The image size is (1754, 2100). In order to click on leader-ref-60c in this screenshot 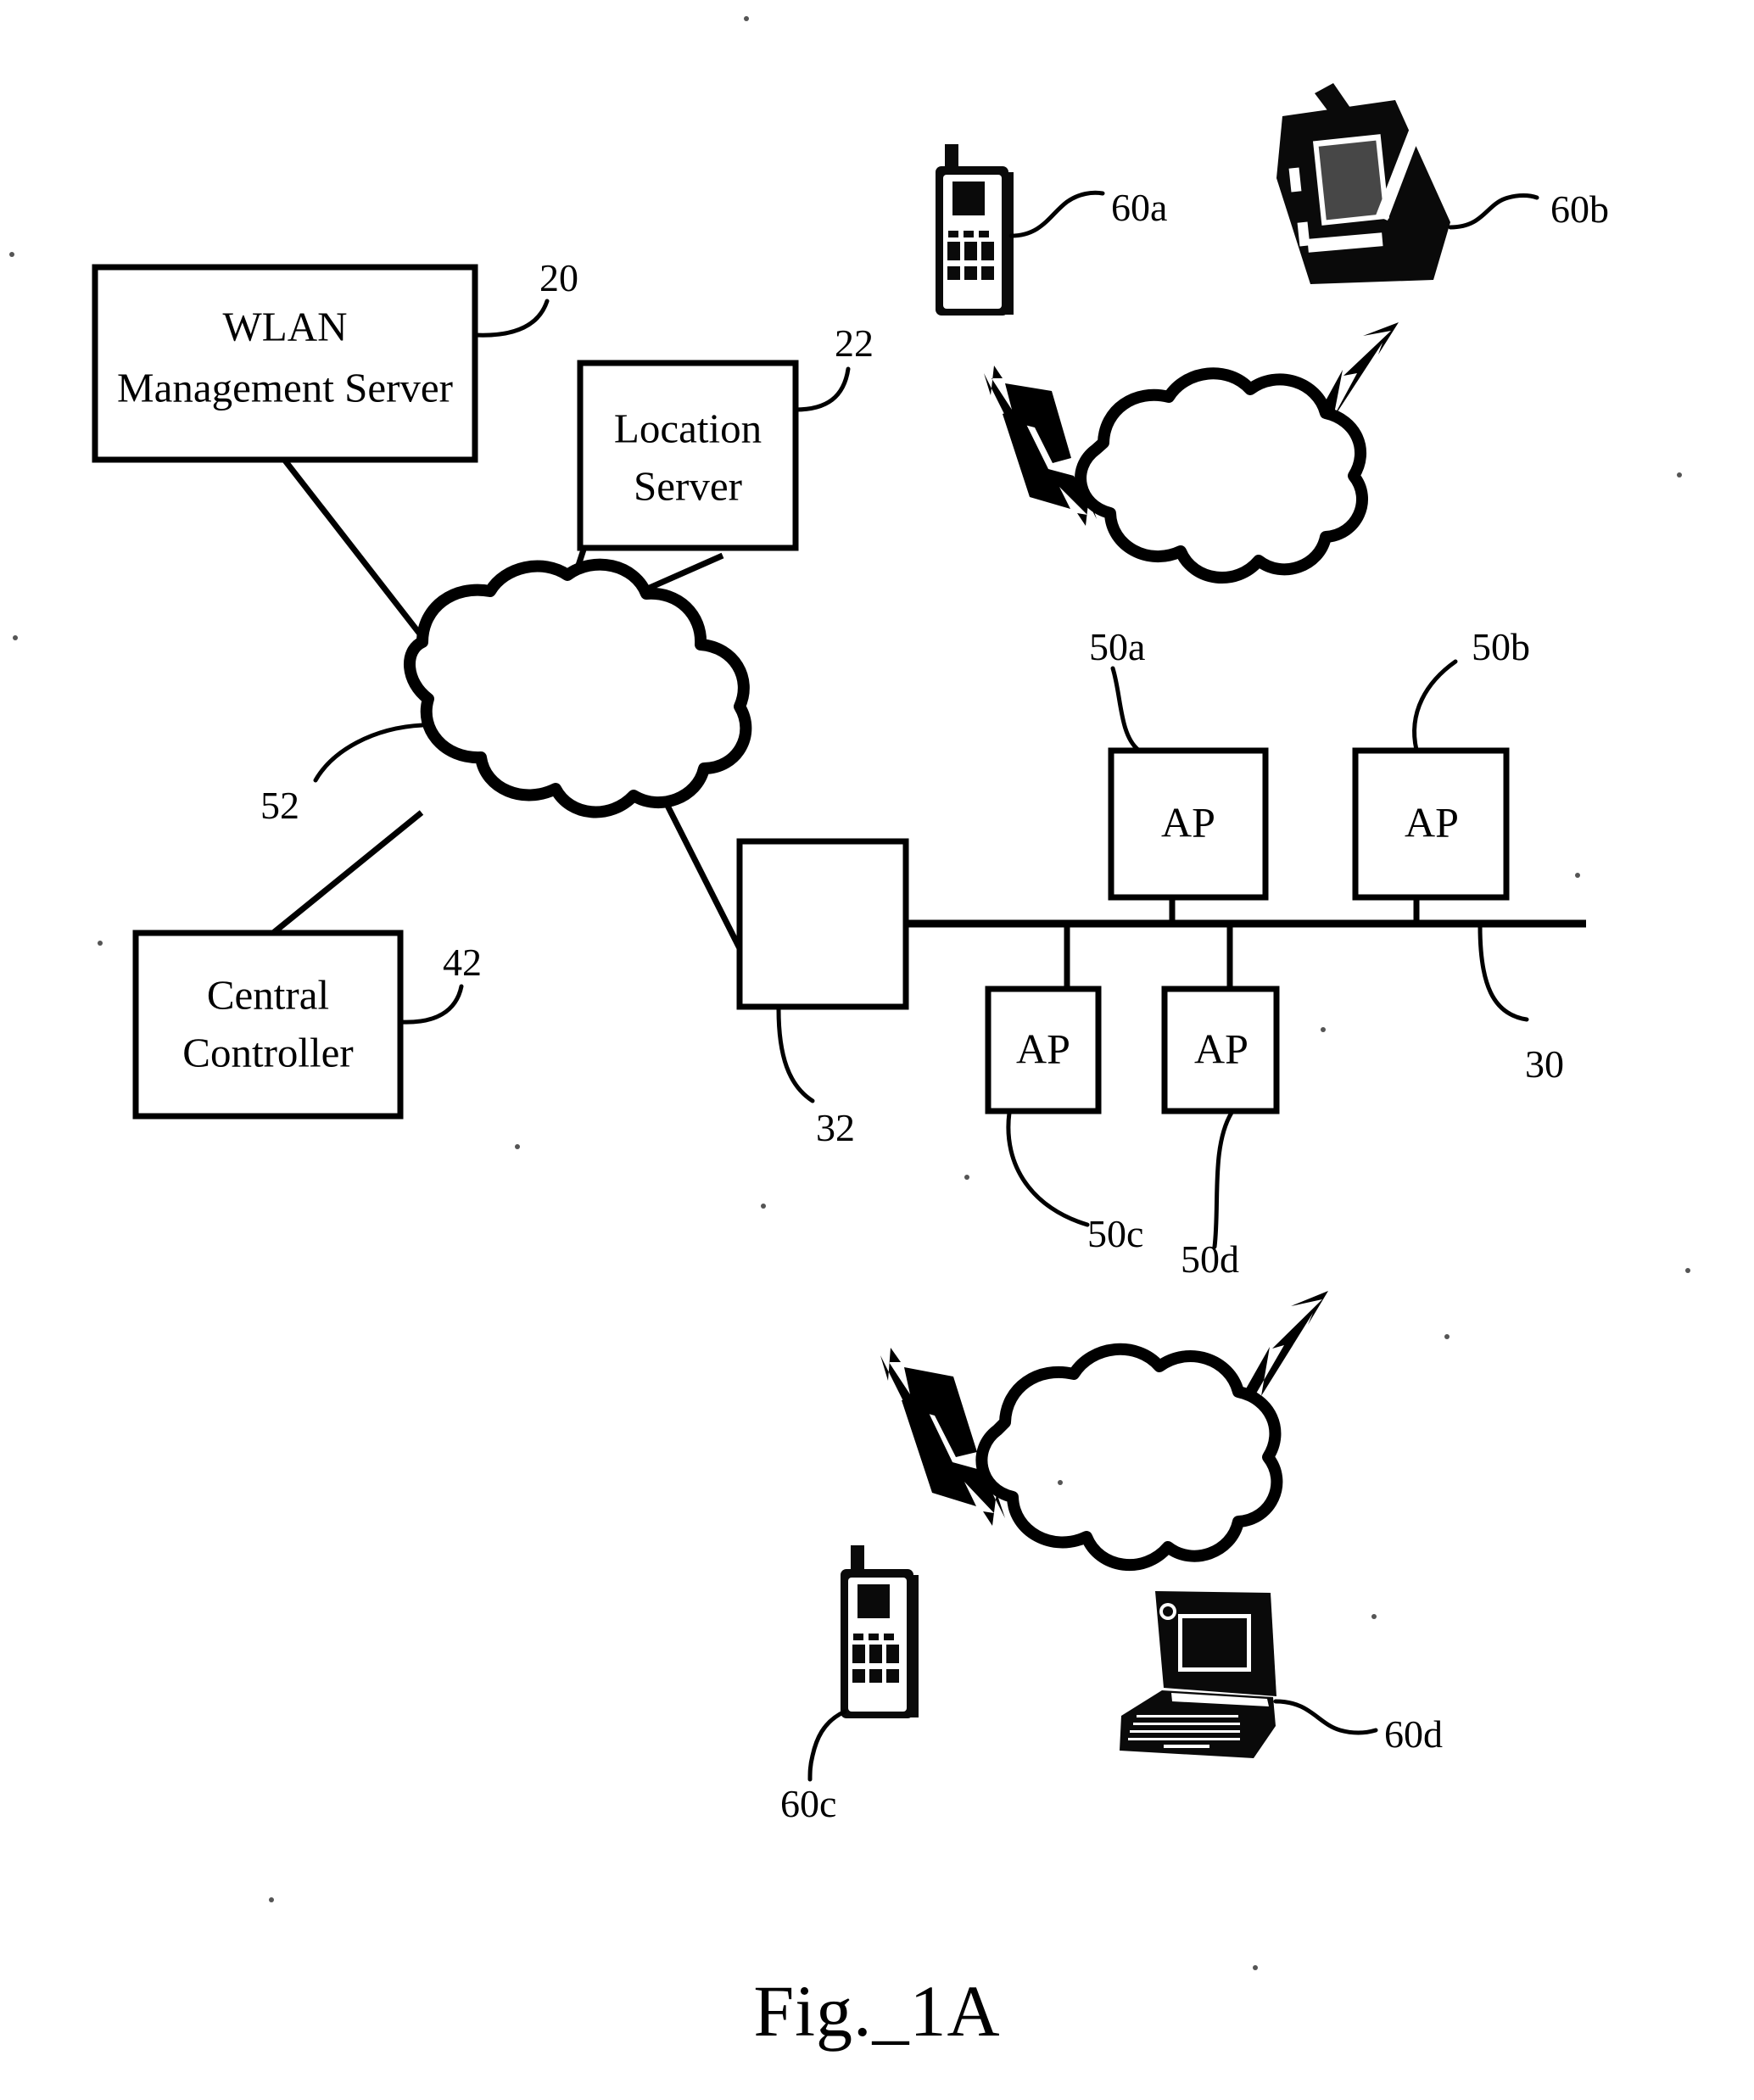, I will do `click(827, 1746)`.